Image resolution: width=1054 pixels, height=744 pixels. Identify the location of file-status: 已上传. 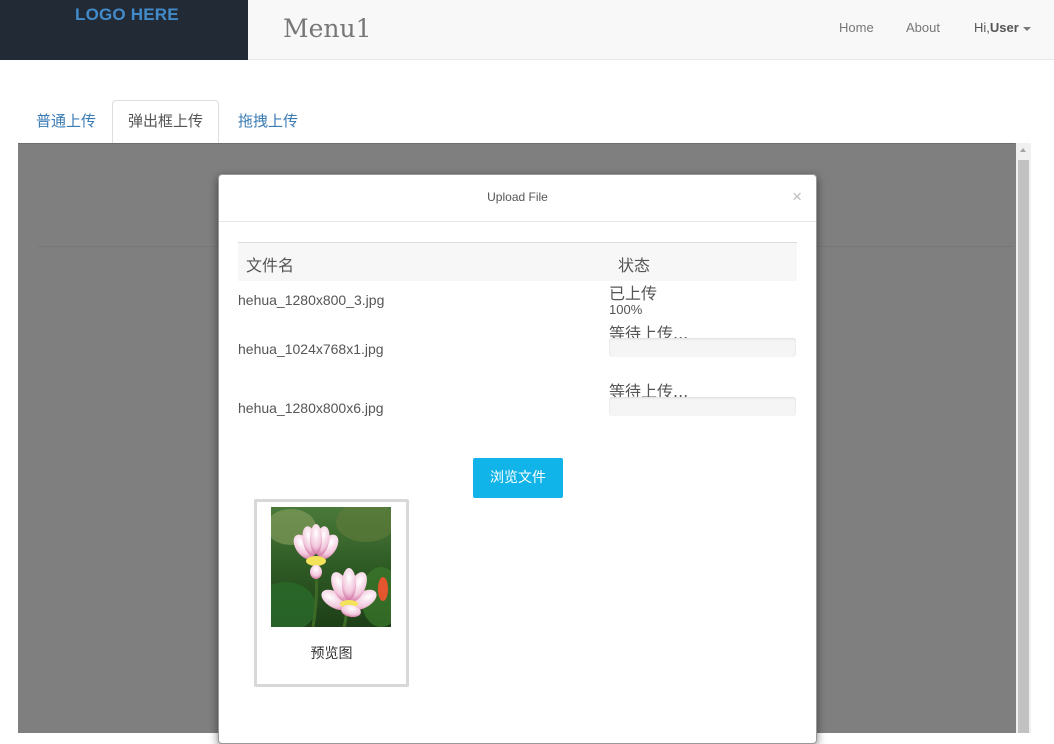
(633, 293).